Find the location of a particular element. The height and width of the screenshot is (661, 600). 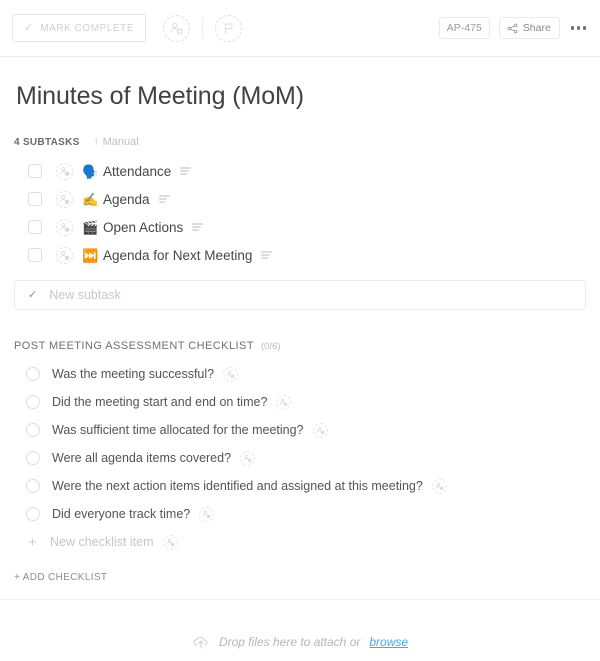

subtask-row: ✍️ Agenda is located at coordinates (300, 199).